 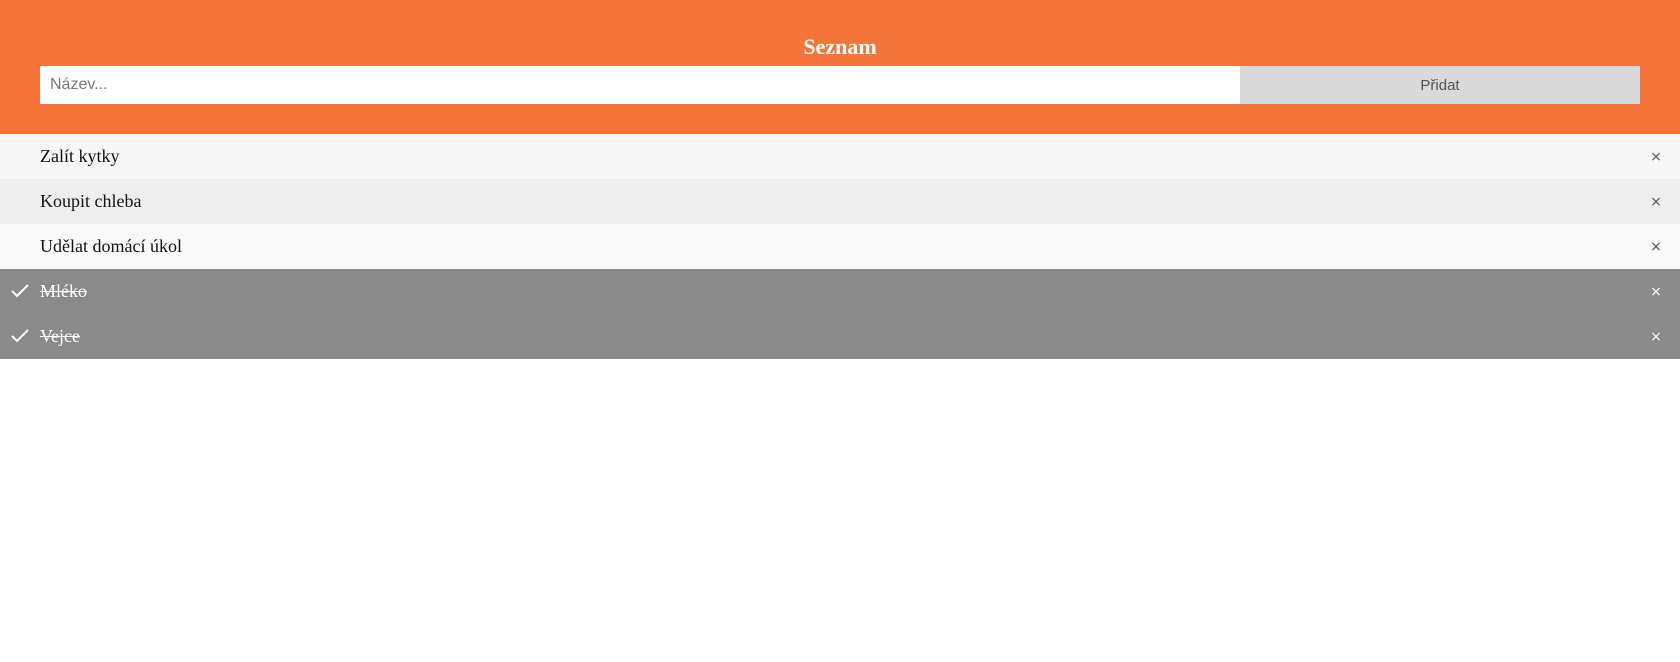 I want to click on page-title: Seznam, so click(x=840, y=46).